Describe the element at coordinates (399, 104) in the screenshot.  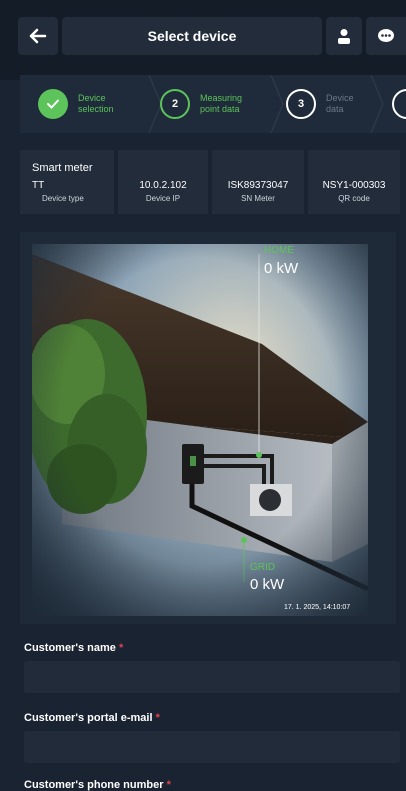
I see `step-next-circle` at that location.